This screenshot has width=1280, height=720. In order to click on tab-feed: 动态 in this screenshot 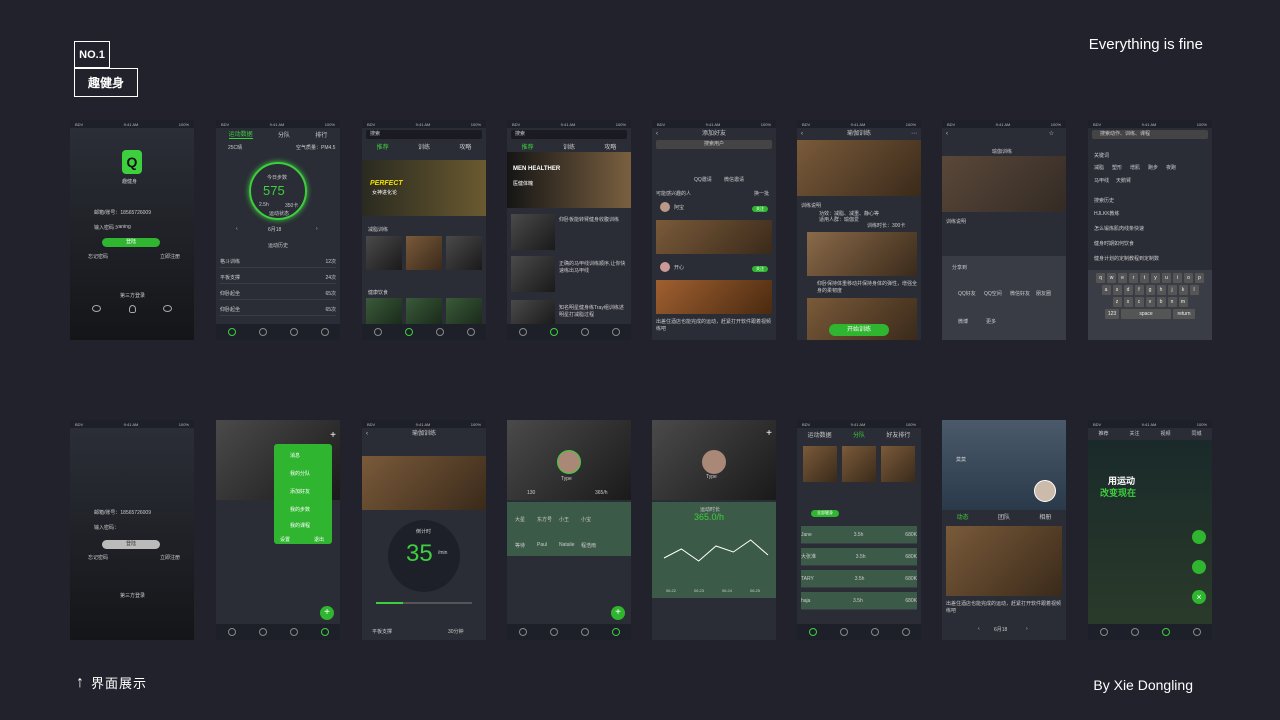, I will do `click(963, 518)`.